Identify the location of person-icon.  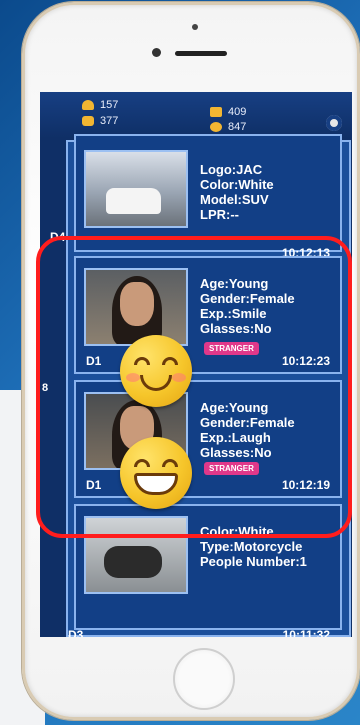
(88, 105).